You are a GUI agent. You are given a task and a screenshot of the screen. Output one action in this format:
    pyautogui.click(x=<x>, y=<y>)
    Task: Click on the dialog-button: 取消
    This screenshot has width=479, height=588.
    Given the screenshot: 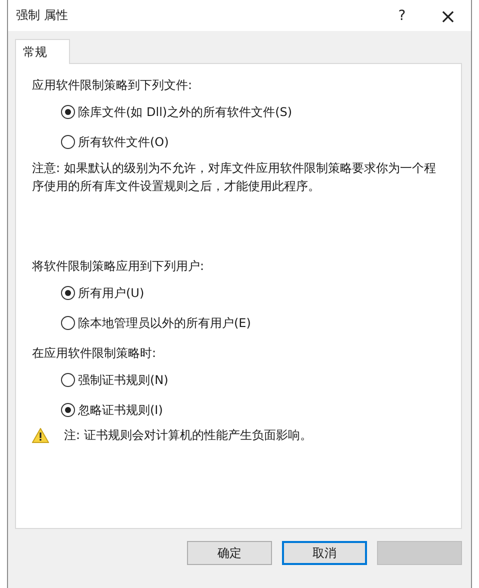 What is the action you would take?
    pyautogui.click(x=324, y=553)
    